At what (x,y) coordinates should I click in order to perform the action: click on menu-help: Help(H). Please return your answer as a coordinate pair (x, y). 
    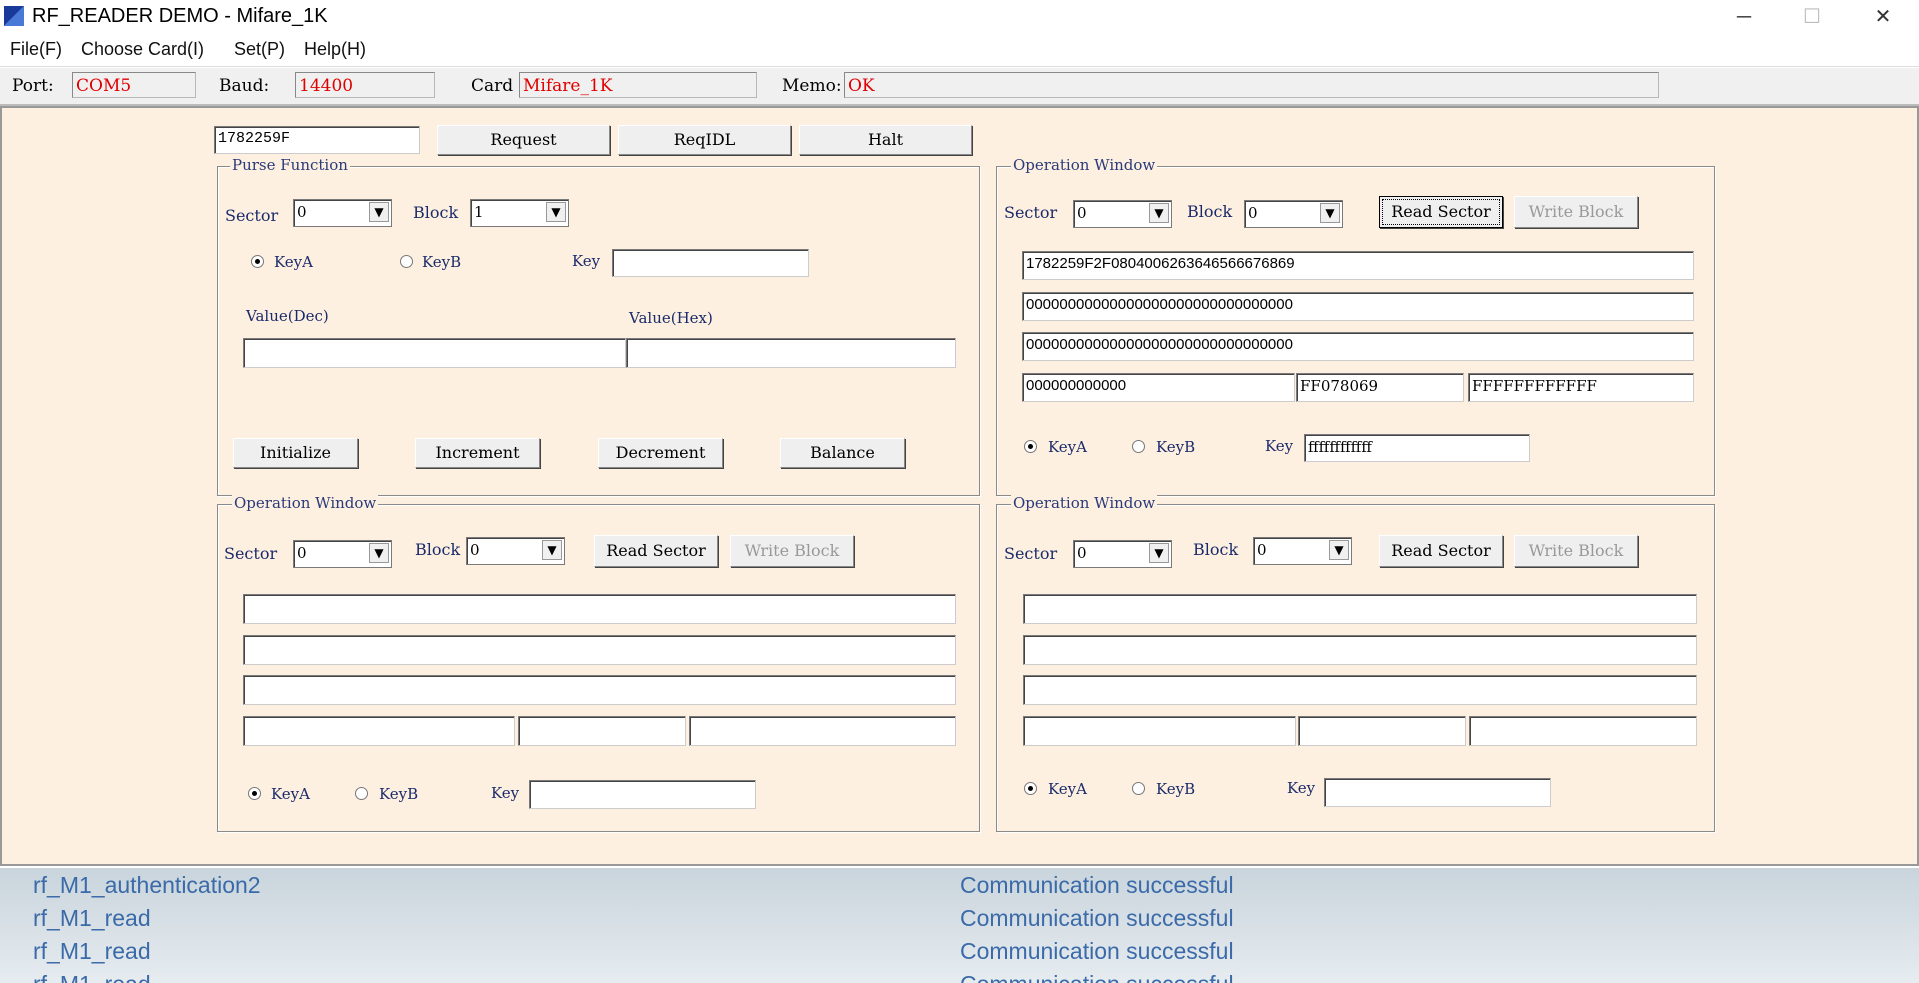
    Looking at the image, I should click on (335, 49).